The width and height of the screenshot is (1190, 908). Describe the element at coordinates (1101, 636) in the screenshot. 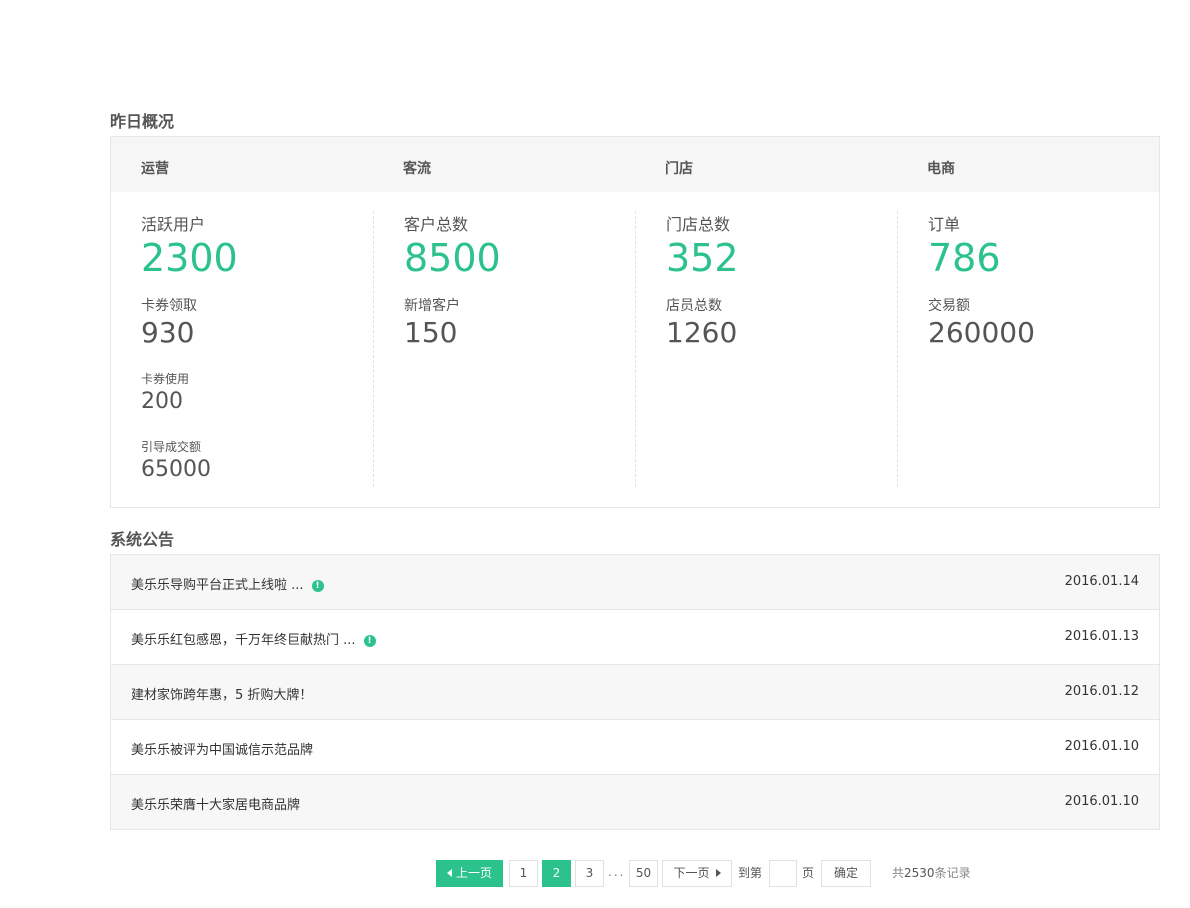

I see `notice-date: 2016.01.13` at that location.